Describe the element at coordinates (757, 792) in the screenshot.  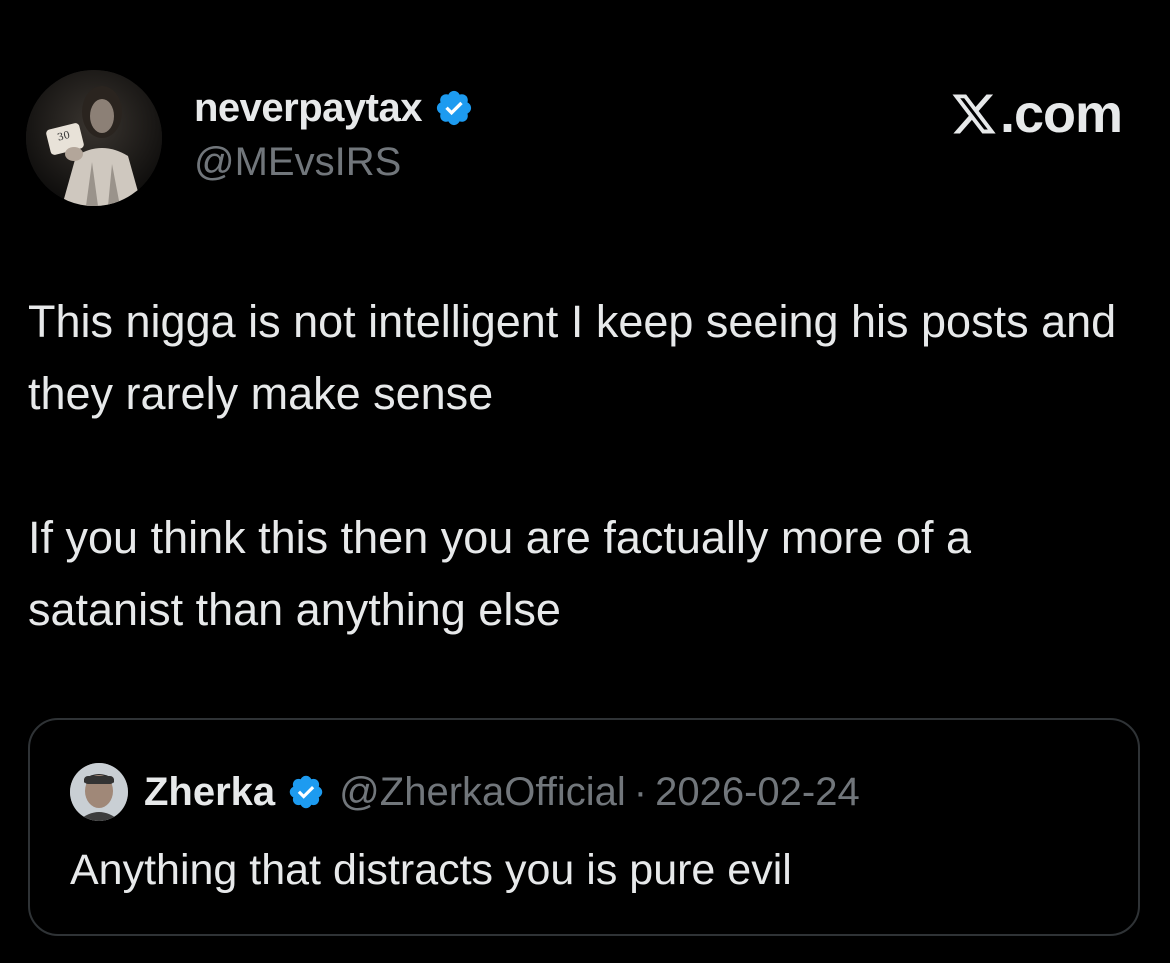
I see `quoted-tweet-date: 2026-02-24` at that location.